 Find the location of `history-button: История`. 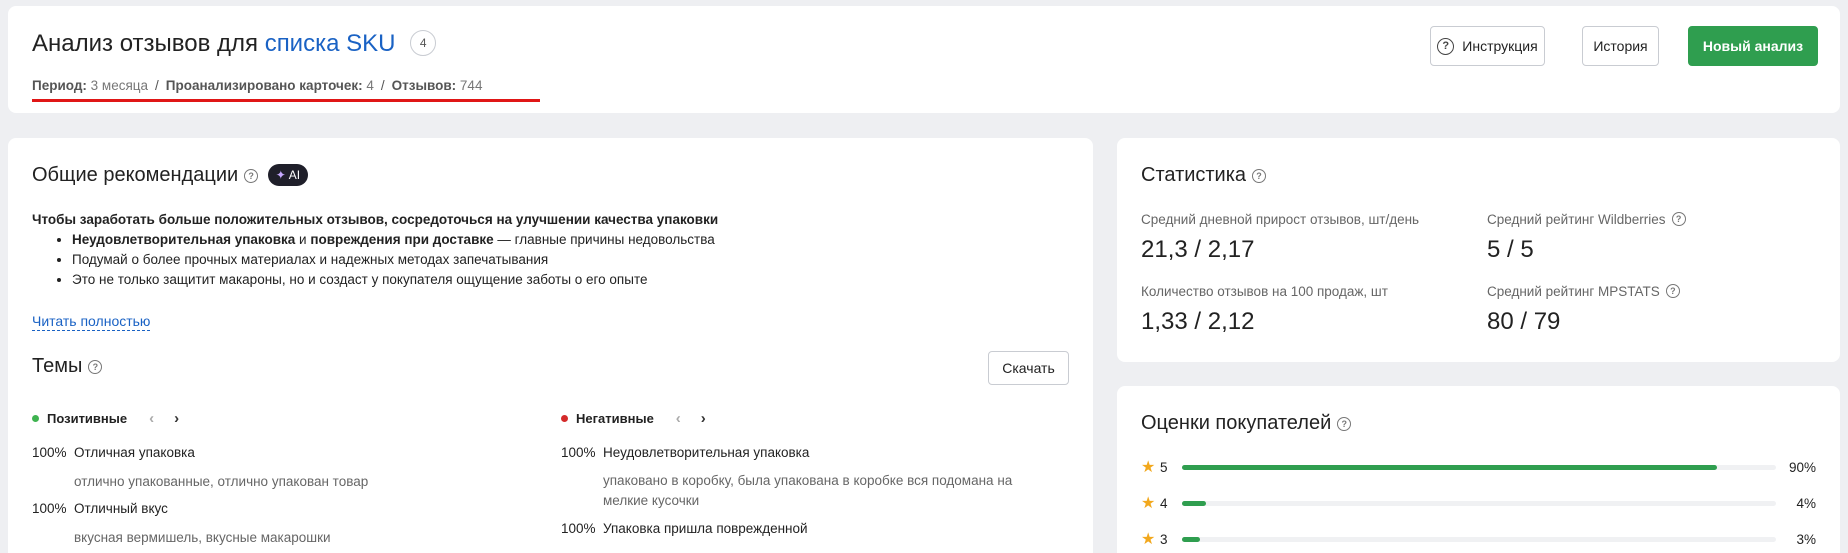

history-button: История is located at coordinates (1620, 46).